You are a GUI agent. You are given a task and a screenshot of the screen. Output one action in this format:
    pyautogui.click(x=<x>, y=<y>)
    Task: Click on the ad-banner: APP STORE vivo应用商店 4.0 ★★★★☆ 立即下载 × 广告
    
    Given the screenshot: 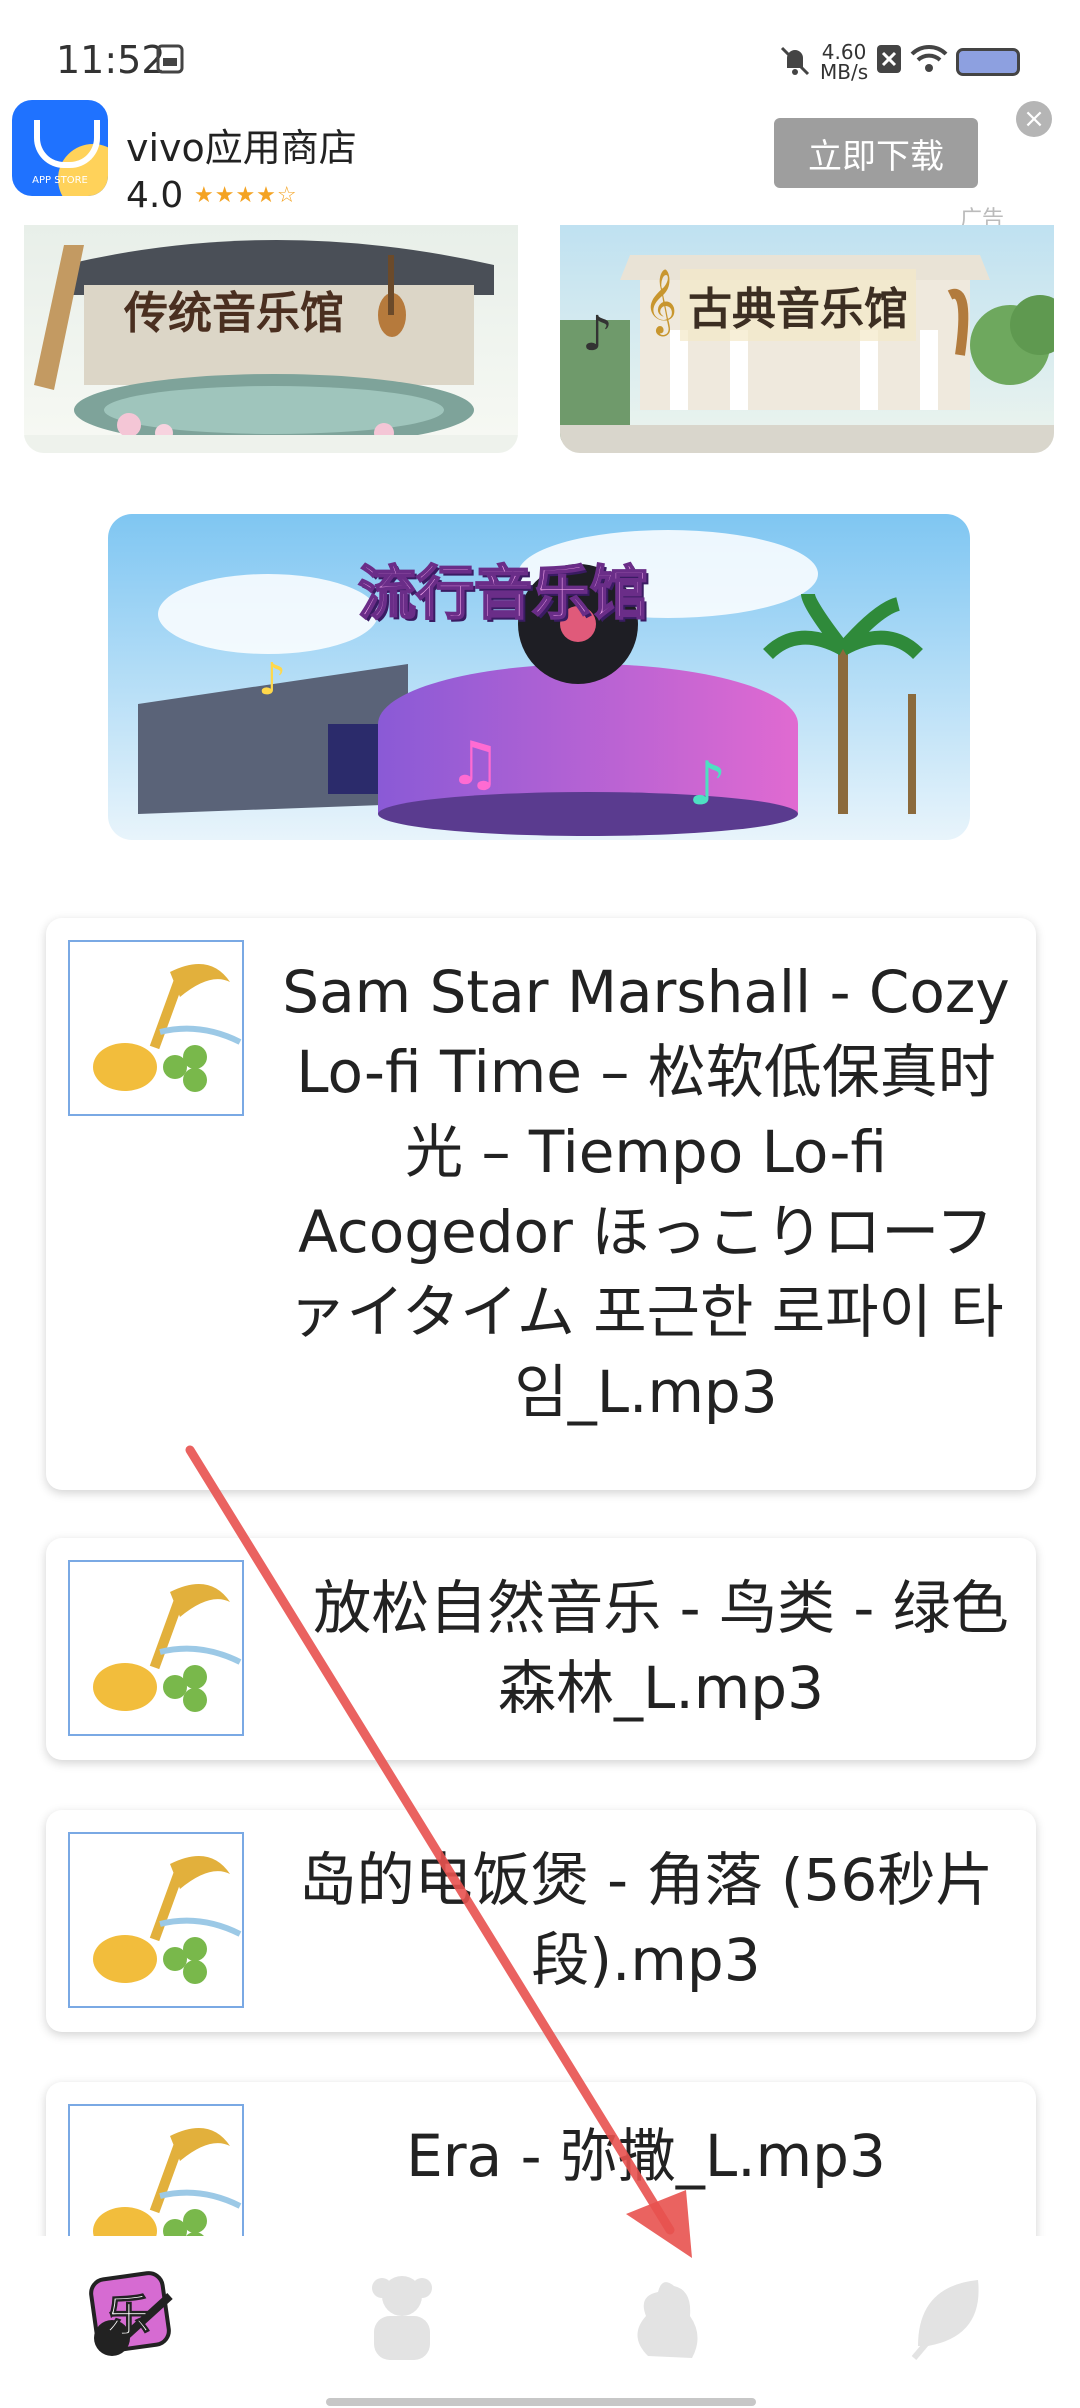 What is the action you would take?
    pyautogui.click(x=540, y=163)
    